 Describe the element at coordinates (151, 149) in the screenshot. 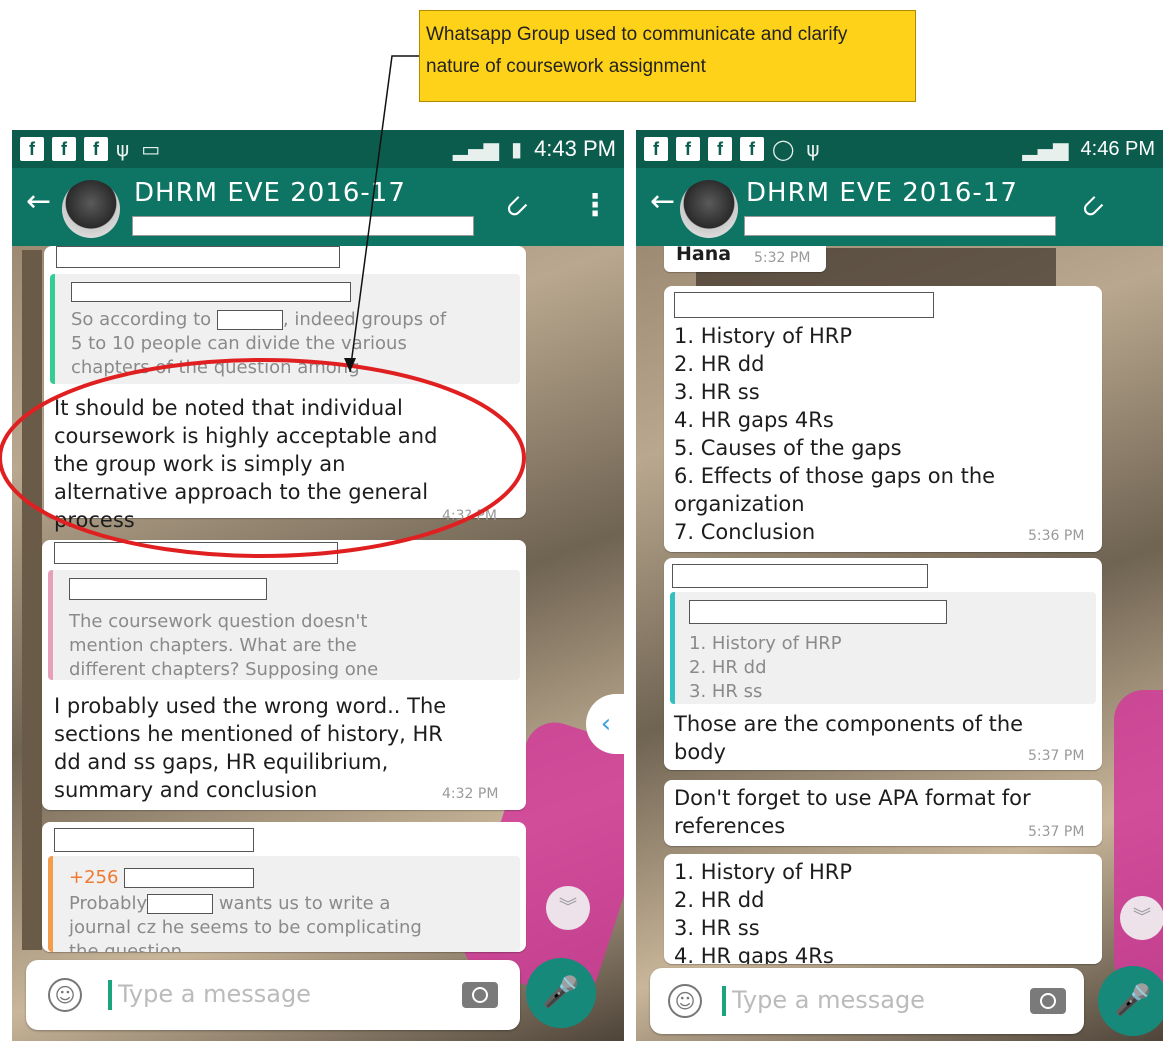

I see `screenshot-icon: ▭` at that location.